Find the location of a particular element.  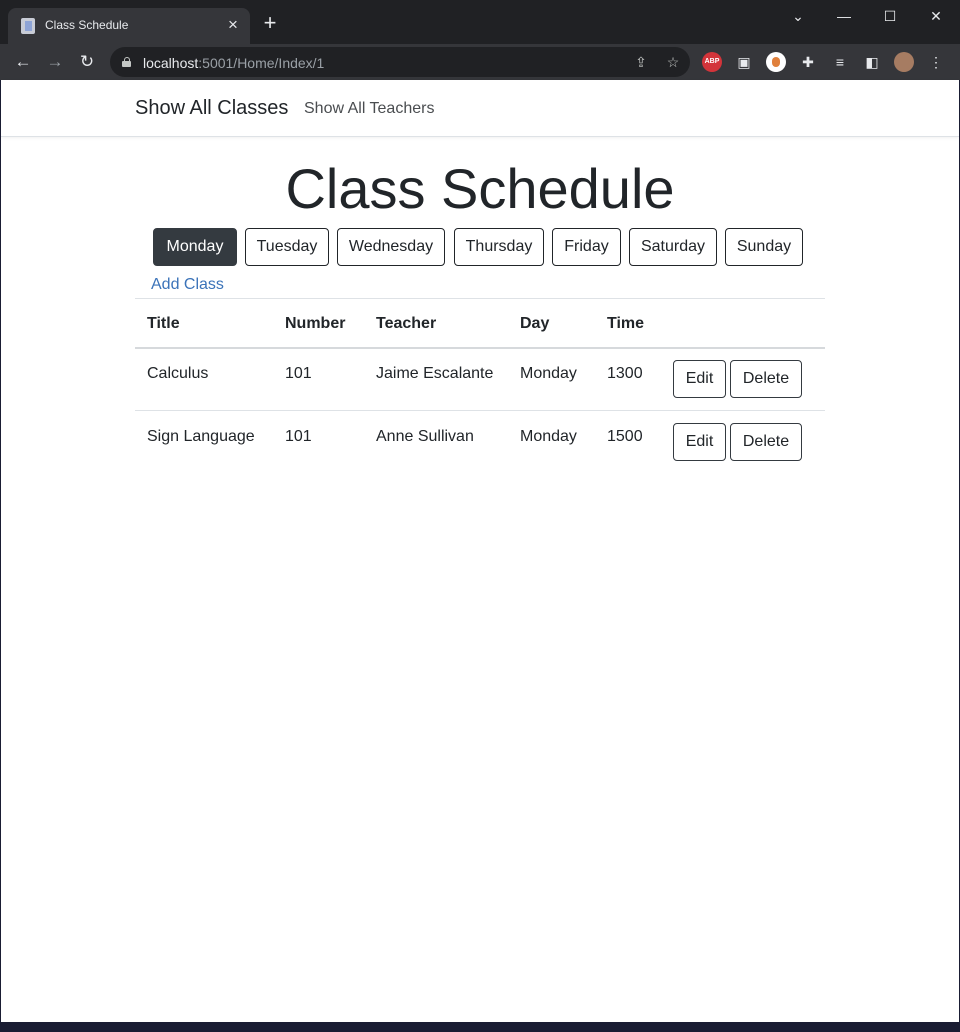

reload-icon: ↻ is located at coordinates (87, 62).